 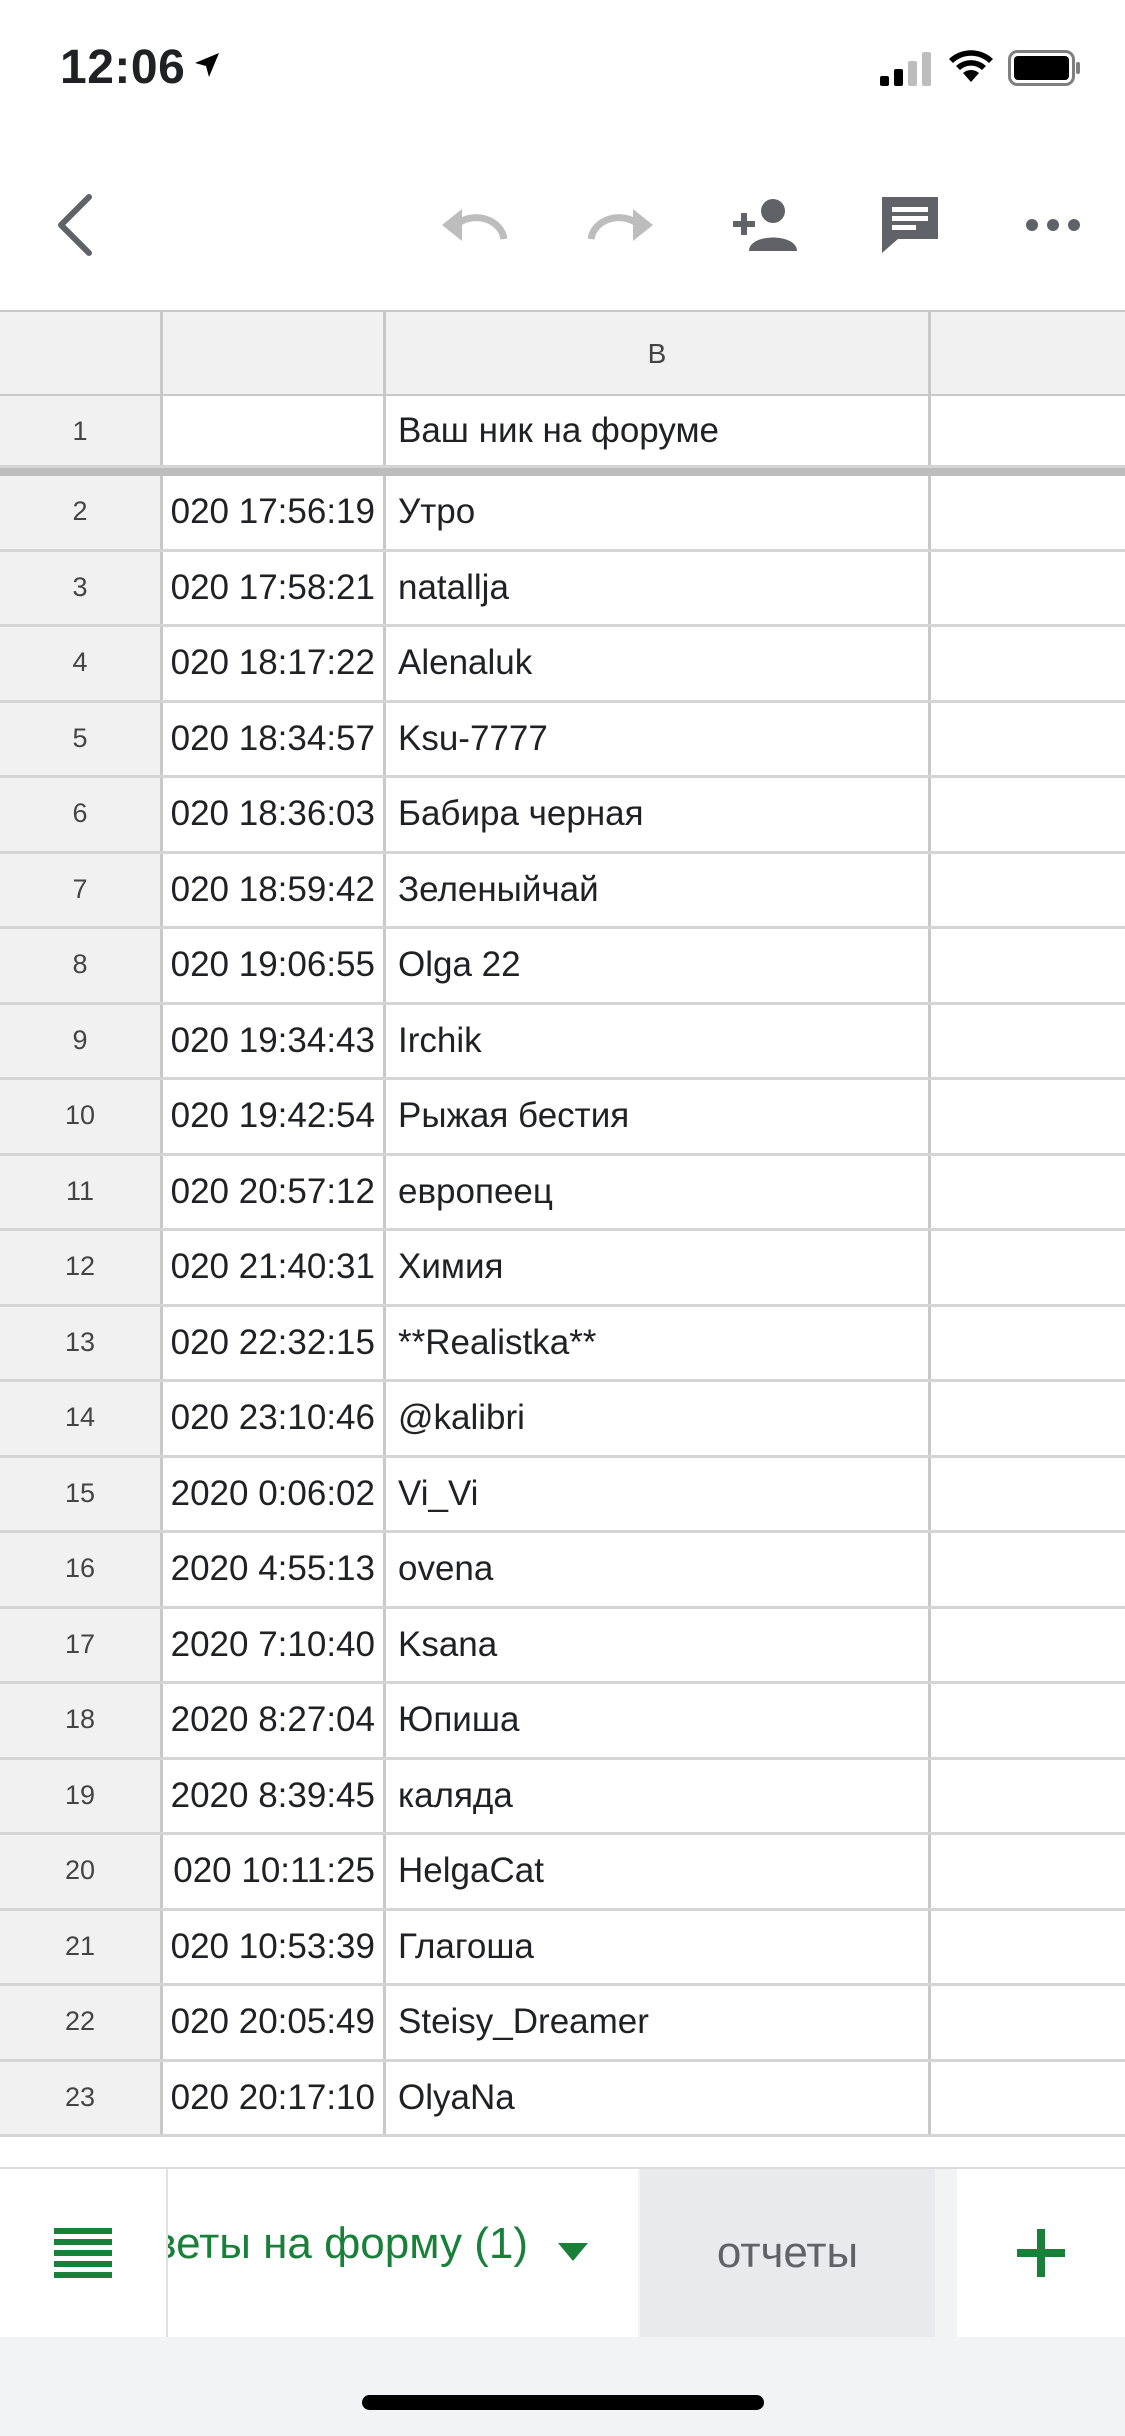 I want to click on redo-button, so click(x=620, y=225).